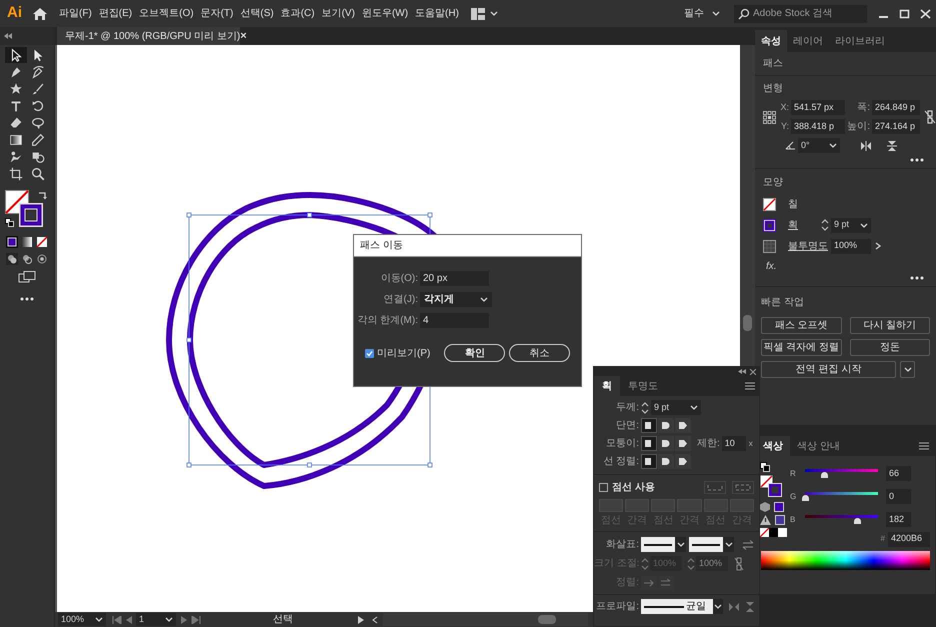 The height and width of the screenshot is (627, 936). Describe the element at coordinates (818, 446) in the screenshot. I see `panel-tab: 색상 안내` at that location.